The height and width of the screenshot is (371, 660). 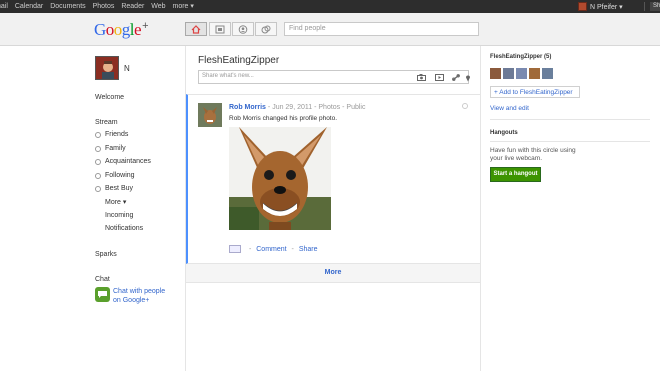 I want to click on logo-plus: +, so click(x=145, y=26).